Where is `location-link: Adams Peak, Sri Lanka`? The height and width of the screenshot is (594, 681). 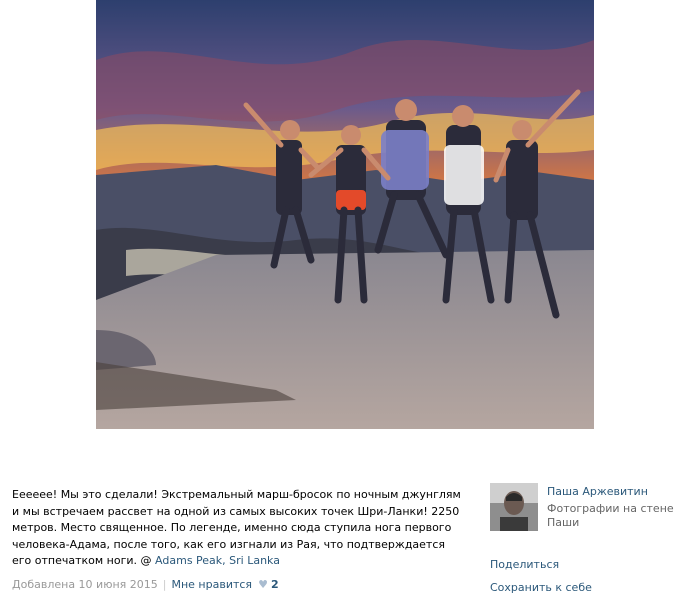 location-link: Adams Peak, Sri Lanka is located at coordinates (217, 560).